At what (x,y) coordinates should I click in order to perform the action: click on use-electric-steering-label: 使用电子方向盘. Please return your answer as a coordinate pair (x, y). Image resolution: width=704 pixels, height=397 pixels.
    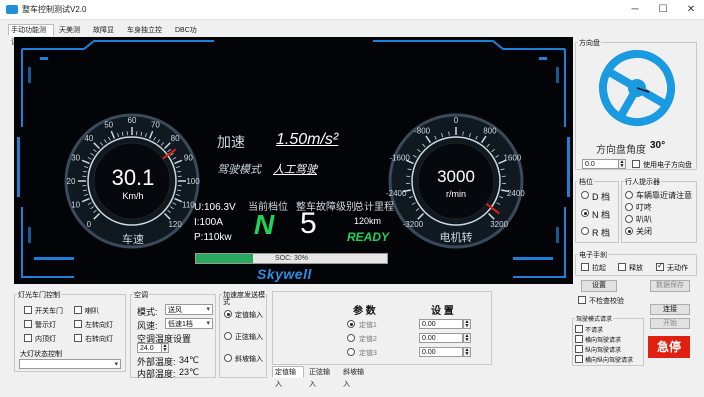
    Looking at the image, I should click on (667, 165).